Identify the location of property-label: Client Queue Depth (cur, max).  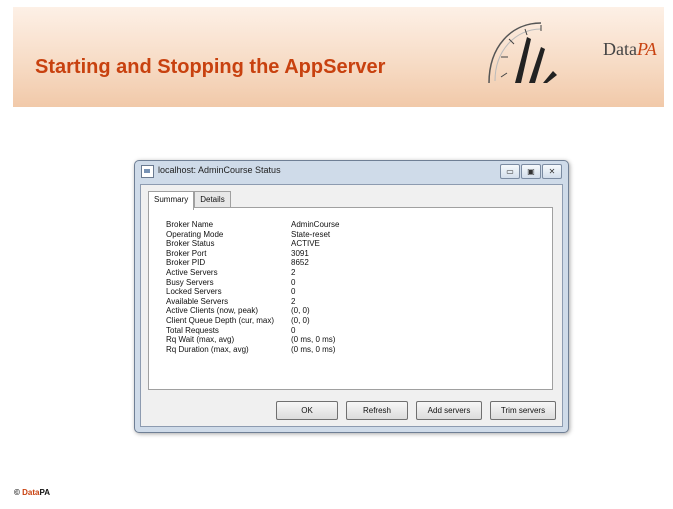
(220, 320).